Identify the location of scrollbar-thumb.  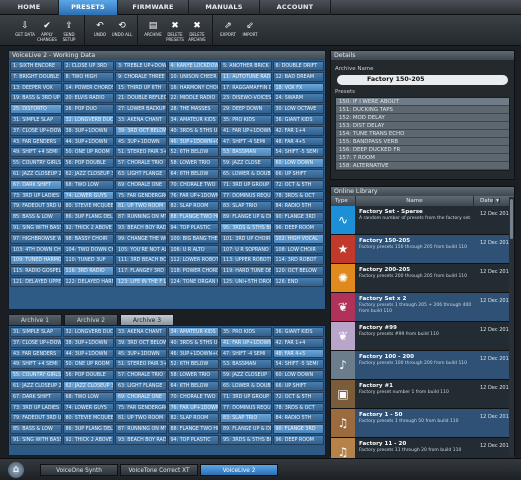
(511, 219).